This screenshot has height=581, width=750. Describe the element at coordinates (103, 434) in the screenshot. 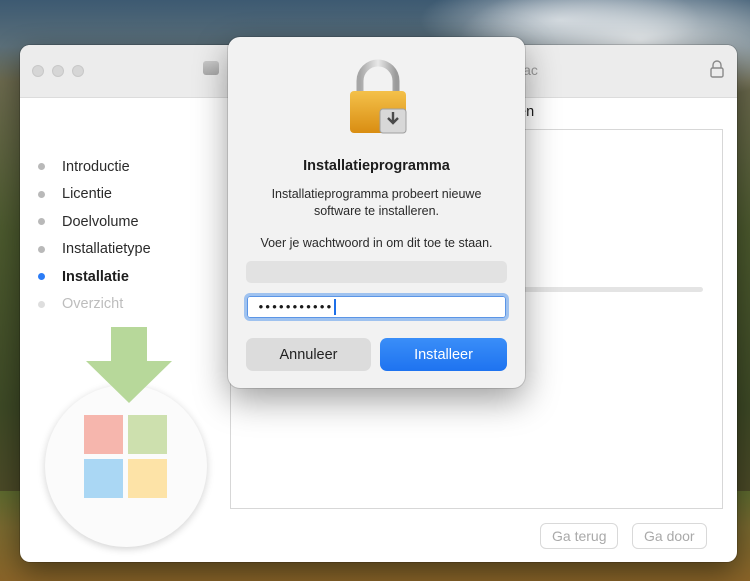

I see `logo-tile-red` at that location.